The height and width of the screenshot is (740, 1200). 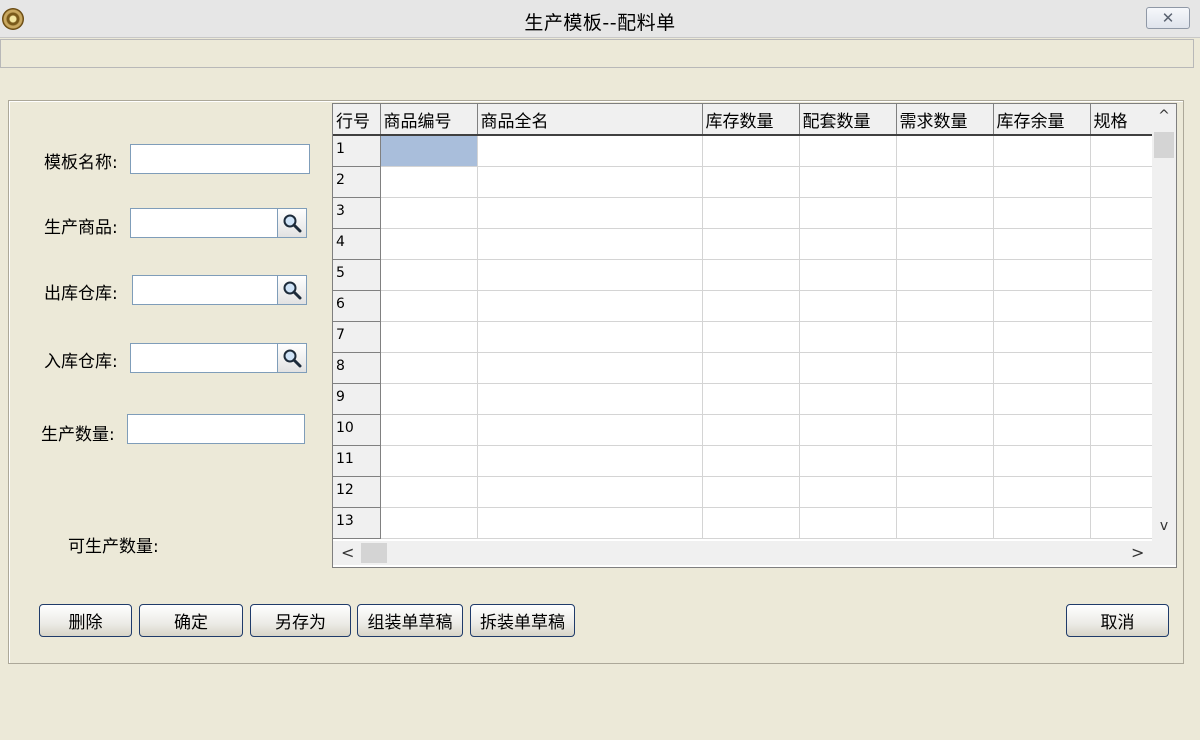 I want to click on scroll-left-arrow: <, so click(x=347, y=552).